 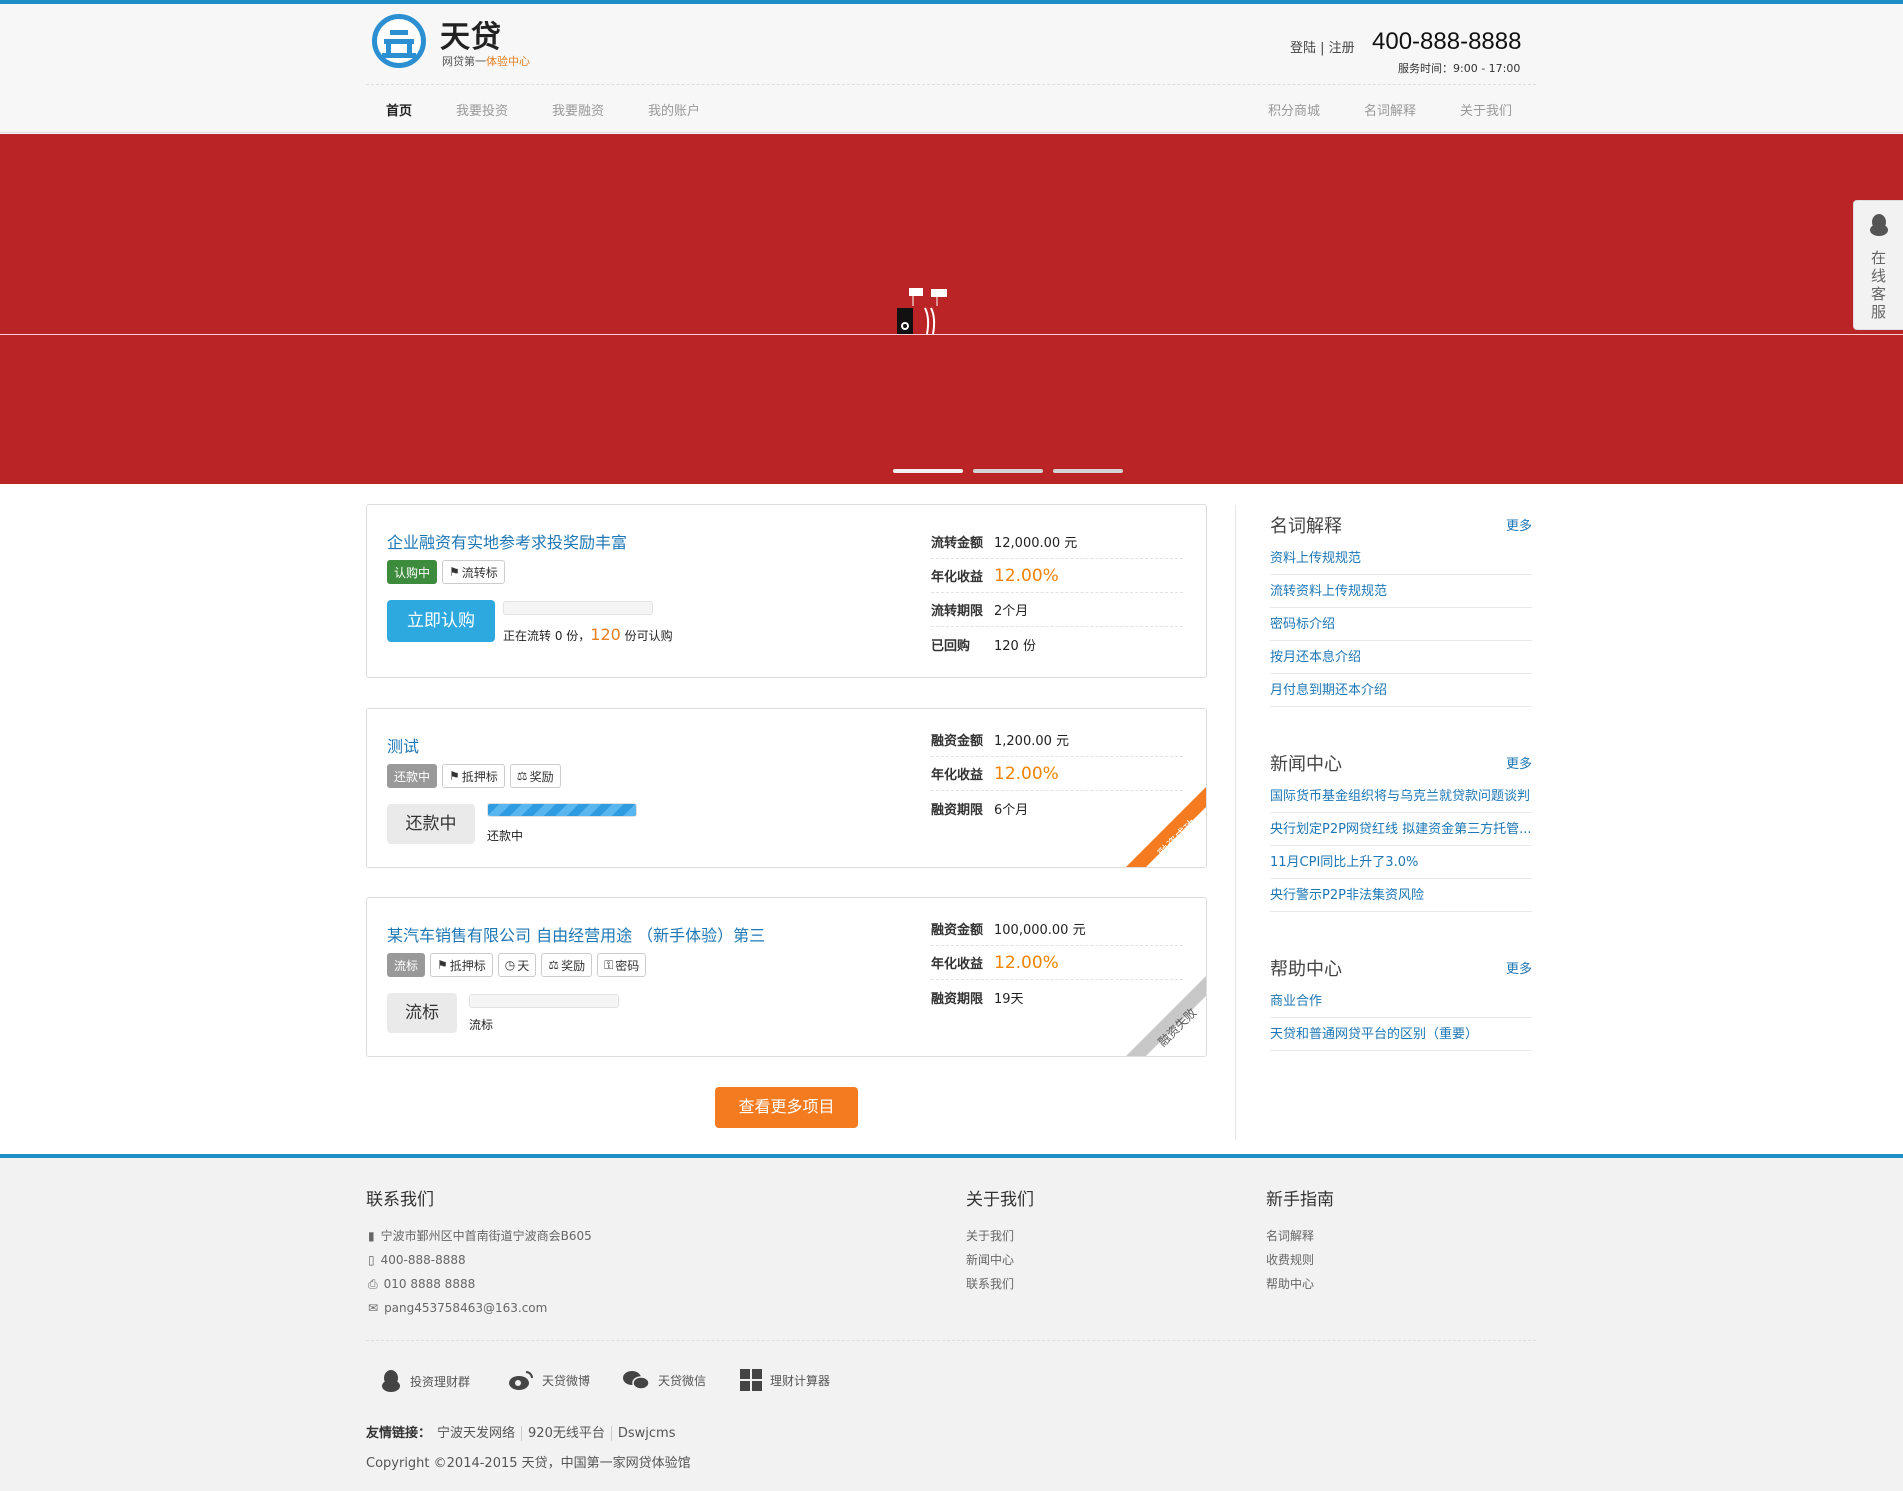 What do you see at coordinates (1290, 1236) in the screenshot?
I see `footer-link: 名词解释` at bounding box center [1290, 1236].